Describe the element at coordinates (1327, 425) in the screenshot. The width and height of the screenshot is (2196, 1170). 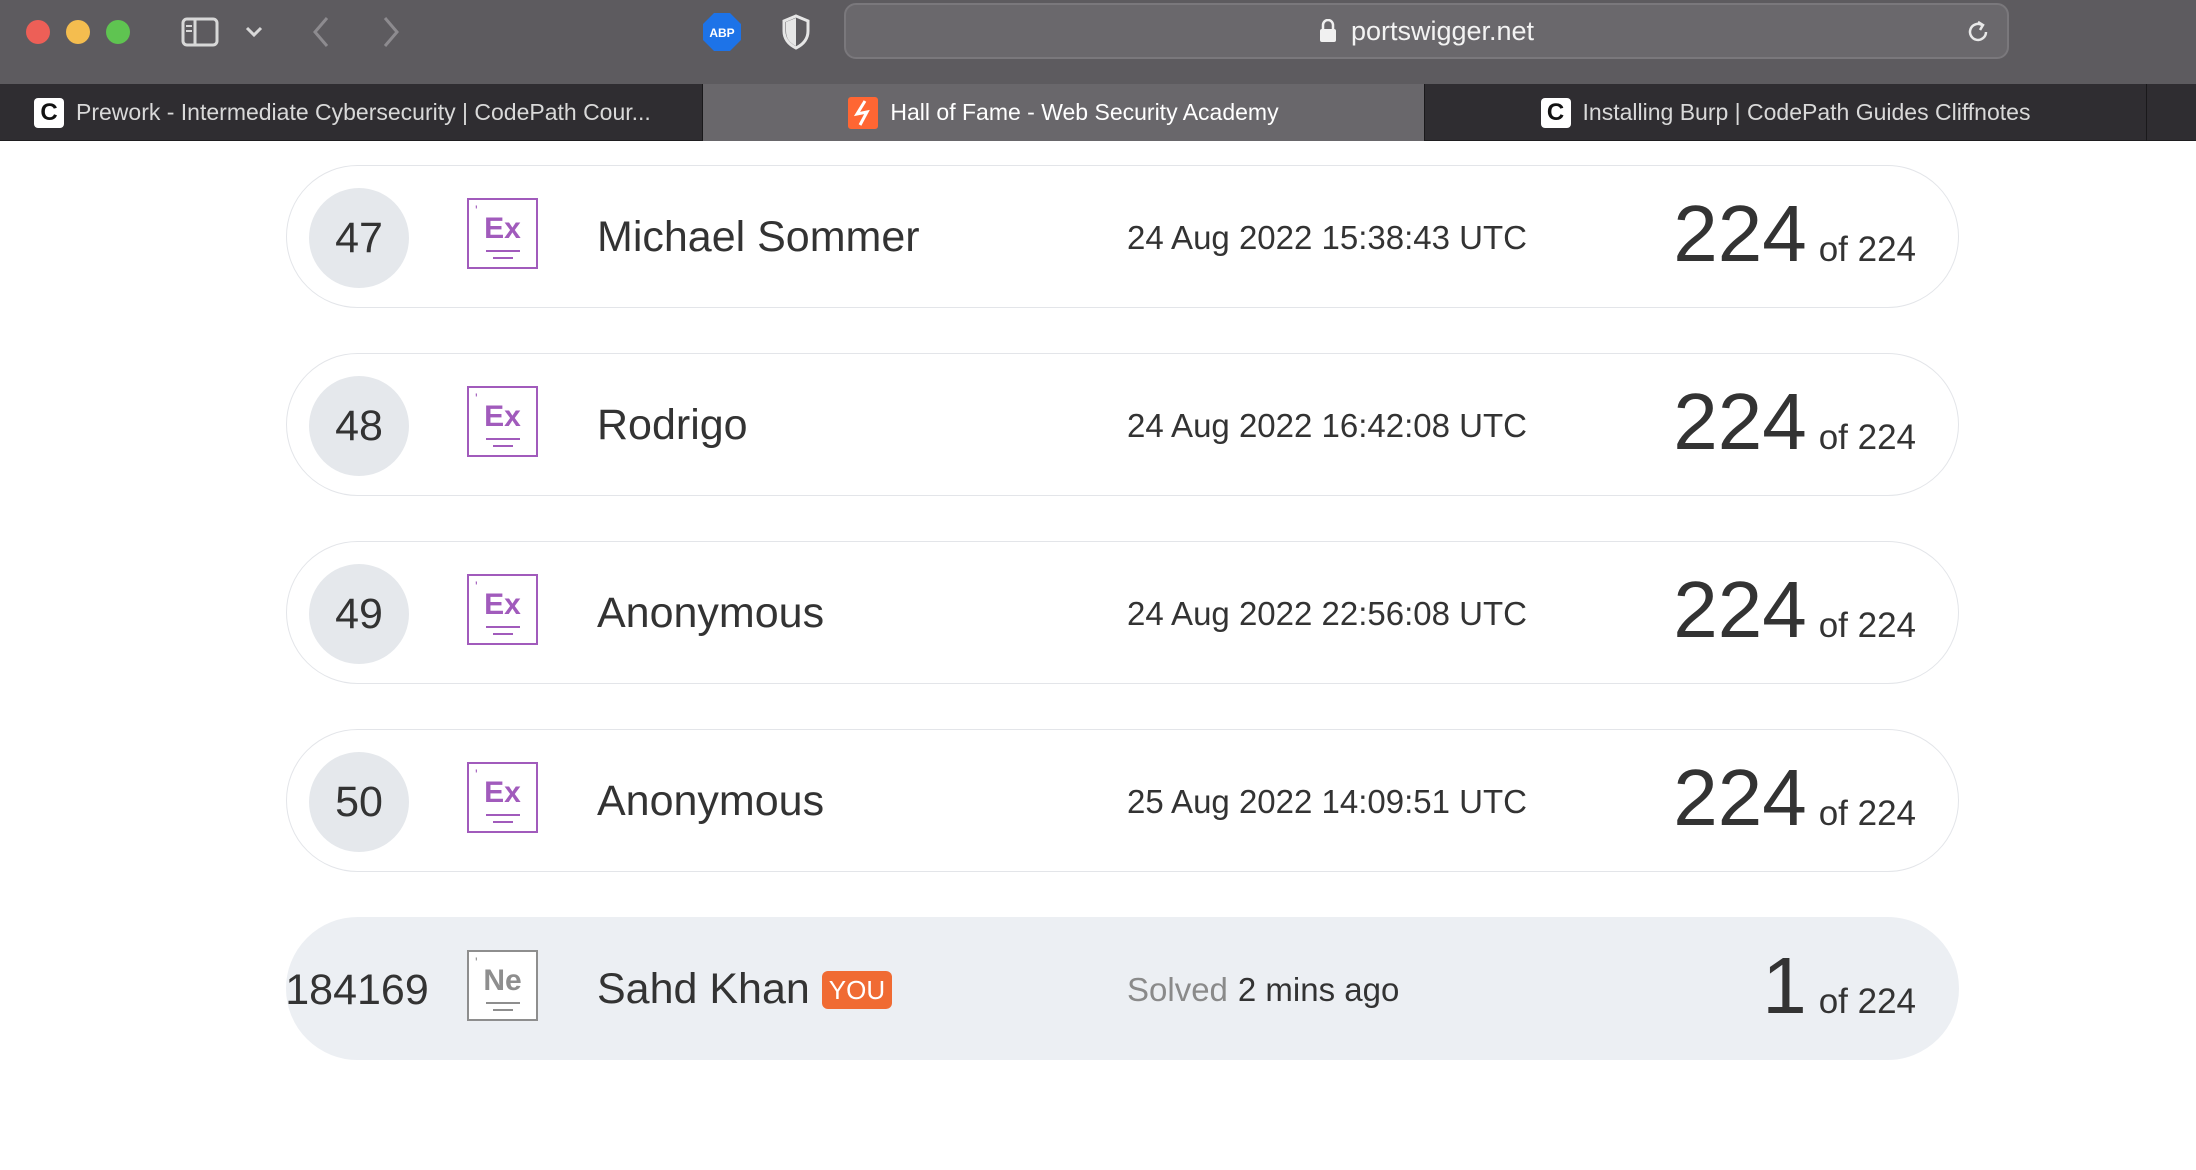
I see `completion-date: 24 Aug 2022 16:42:08 UTC` at that location.